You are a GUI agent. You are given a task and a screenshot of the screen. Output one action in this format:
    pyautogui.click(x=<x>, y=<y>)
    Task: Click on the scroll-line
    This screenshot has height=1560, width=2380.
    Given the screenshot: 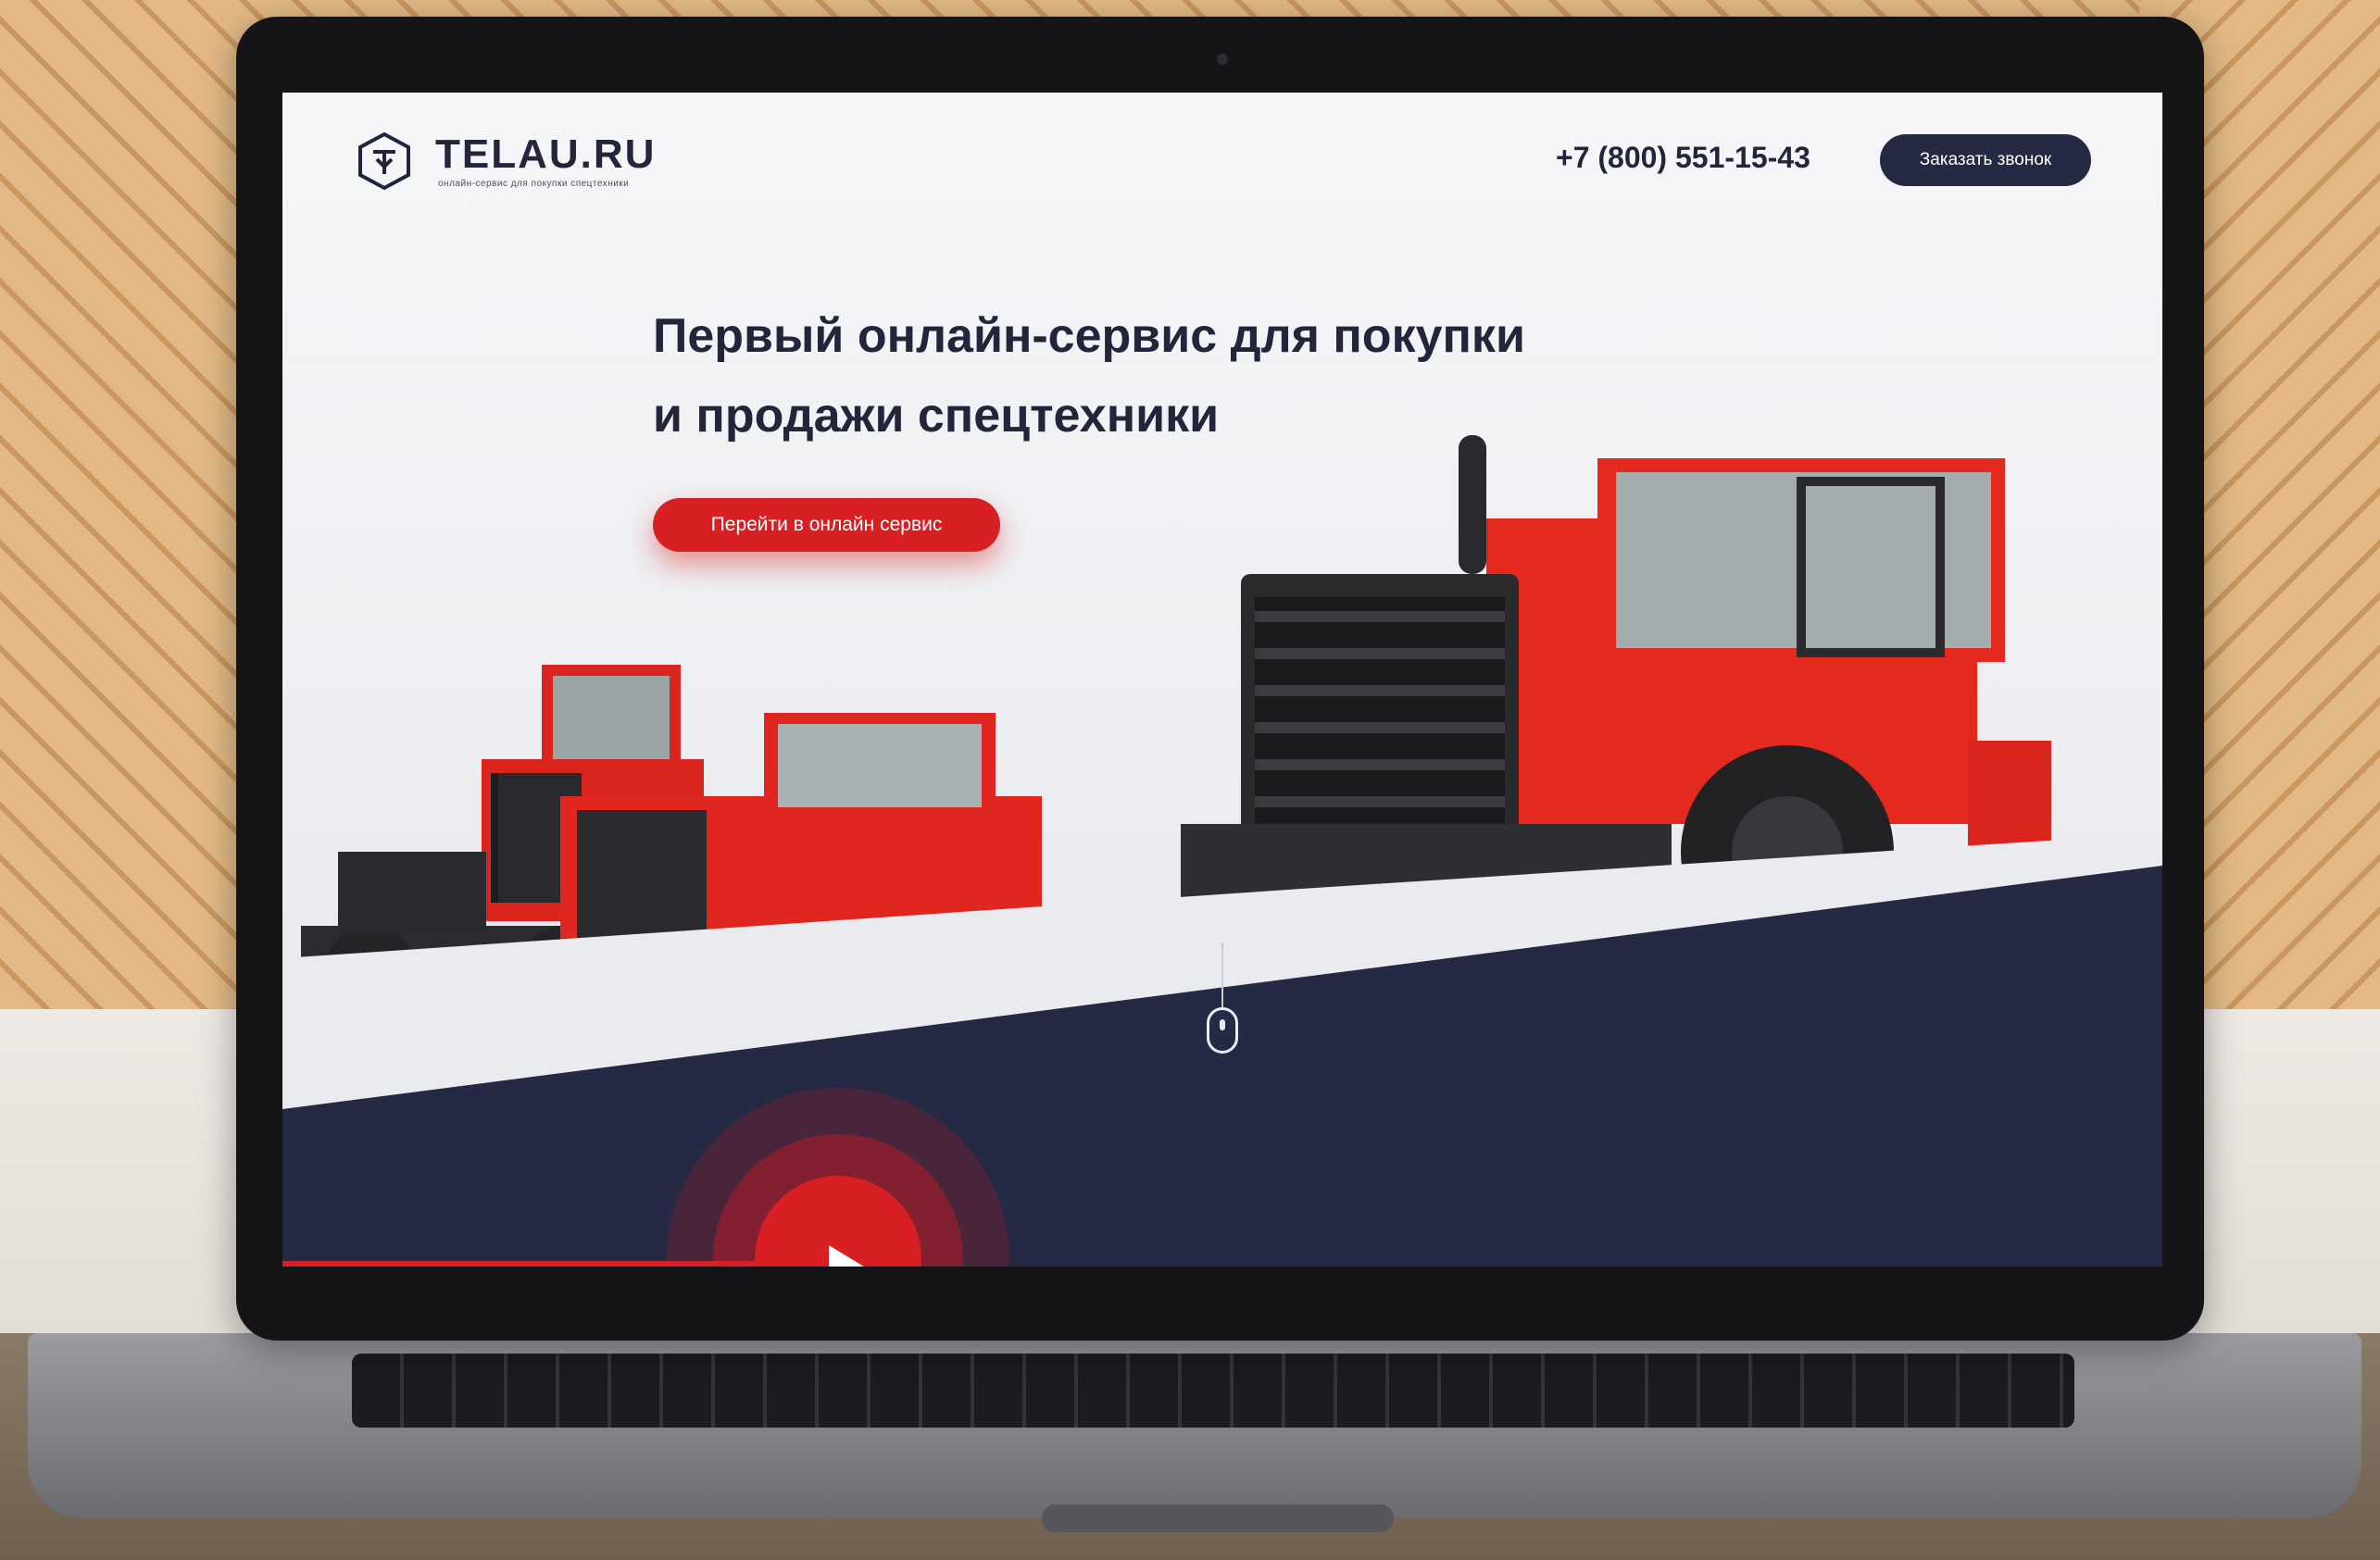 What is the action you would take?
    pyautogui.click(x=1222, y=974)
    